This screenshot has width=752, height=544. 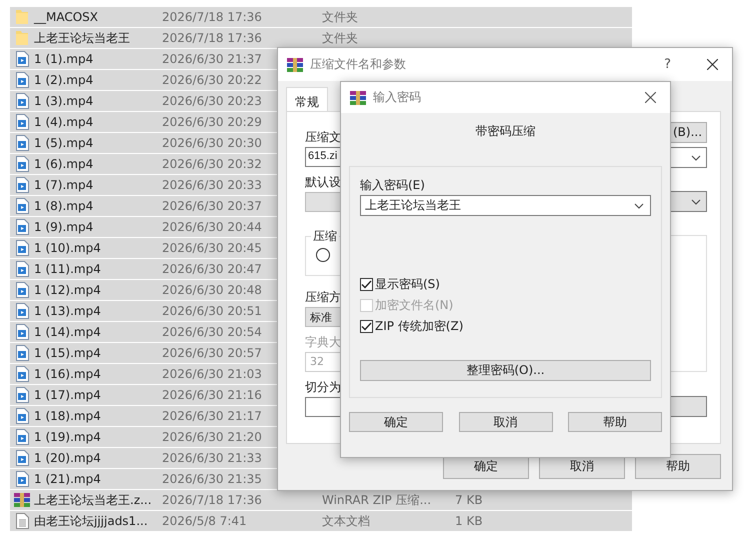 I want to click on file-type: 文本文档, so click(x=346, y=521).